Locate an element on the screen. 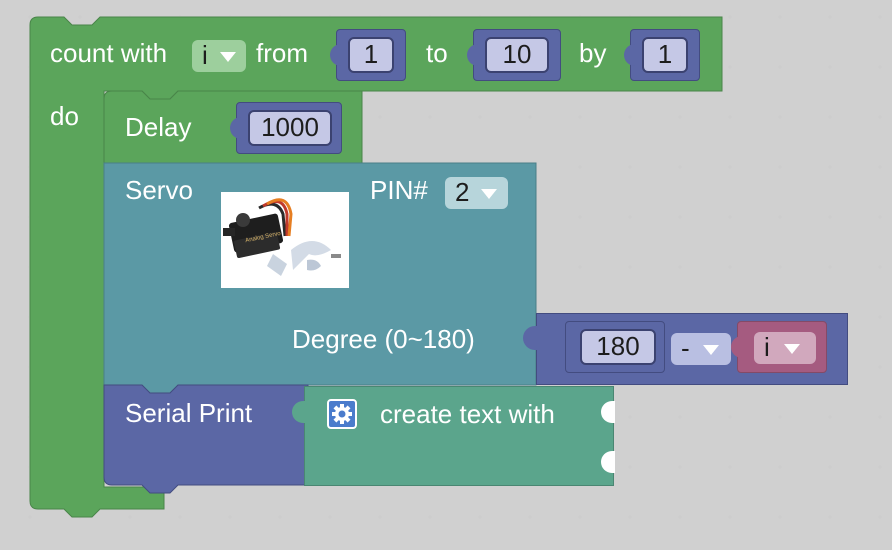 The height and width of the screenshot is (550, 892). count-with-label: count with is located at coordinates (109, 53).